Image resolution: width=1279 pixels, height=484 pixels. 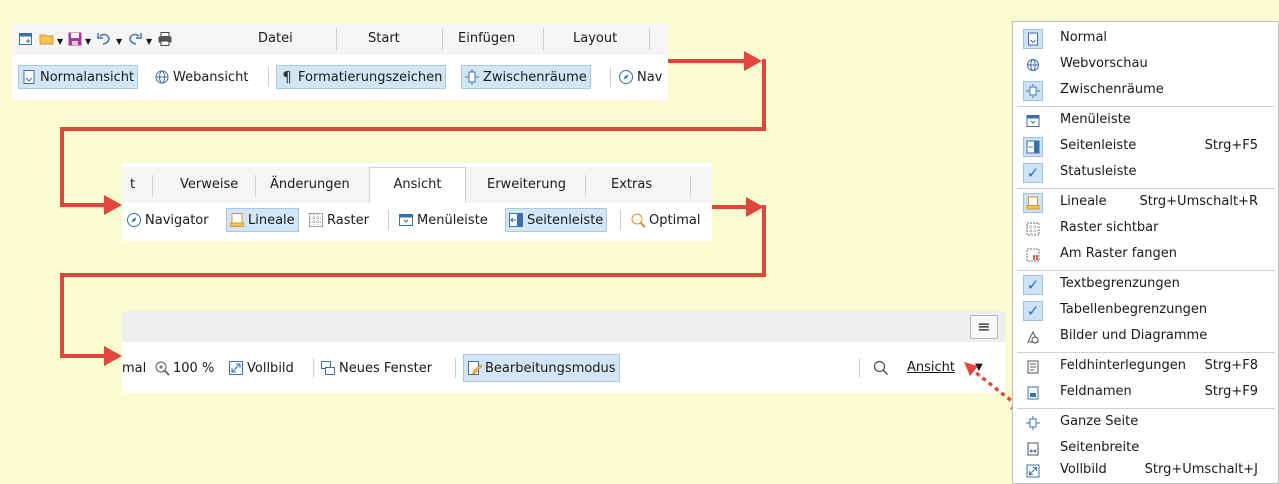 What do you see at coordinates (1145, 147) in the screenshot?
I see `menu-item-seitenleiste: Seitenleiste Strg+F5` at bounding box center [1145, 147].